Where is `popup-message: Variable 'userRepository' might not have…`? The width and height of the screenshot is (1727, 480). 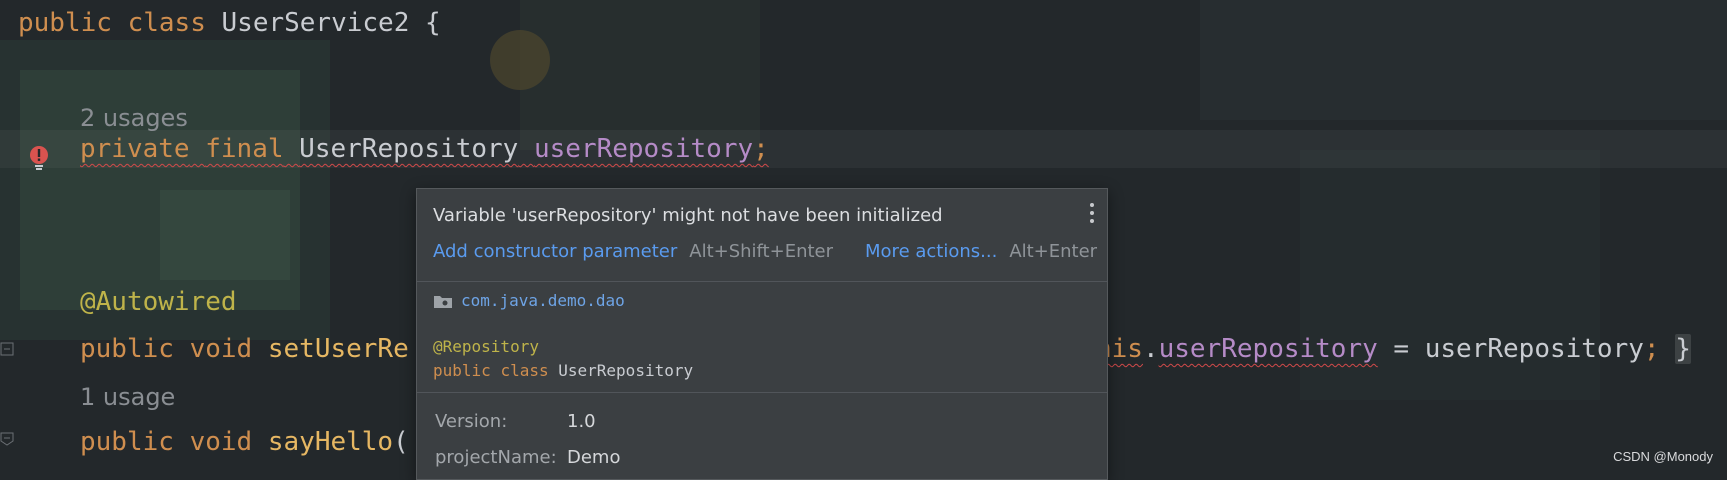
popup-message: Variable 'userRepository' might not have… is located at coordinates (688, 215).